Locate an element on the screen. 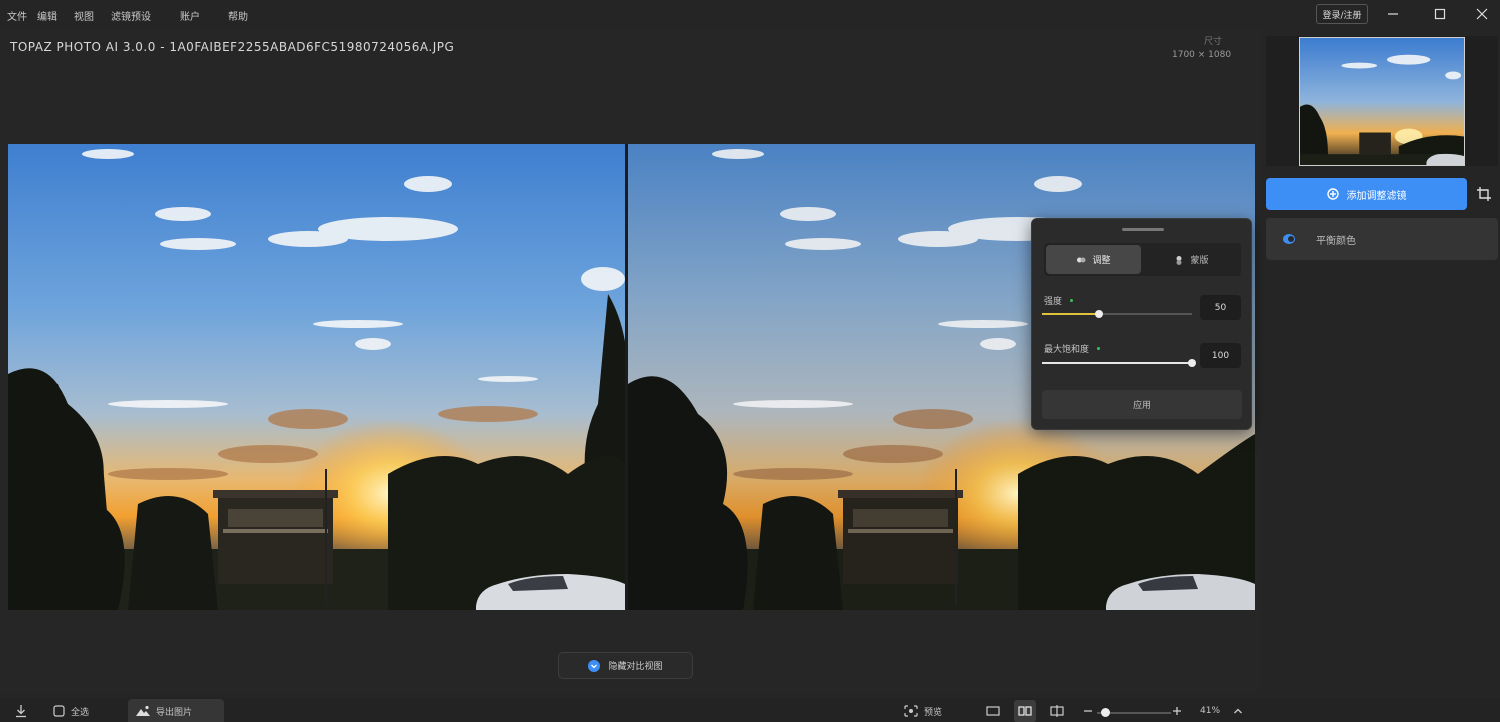  balance-color-button: 平衡颜色 is located at coordinates (1382, 239).